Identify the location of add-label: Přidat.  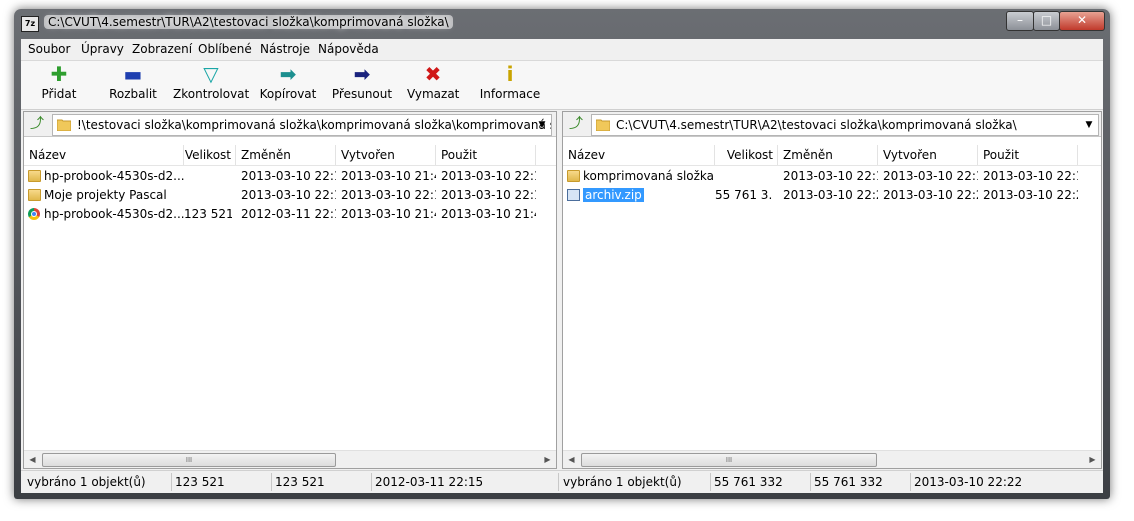
(59, 94).